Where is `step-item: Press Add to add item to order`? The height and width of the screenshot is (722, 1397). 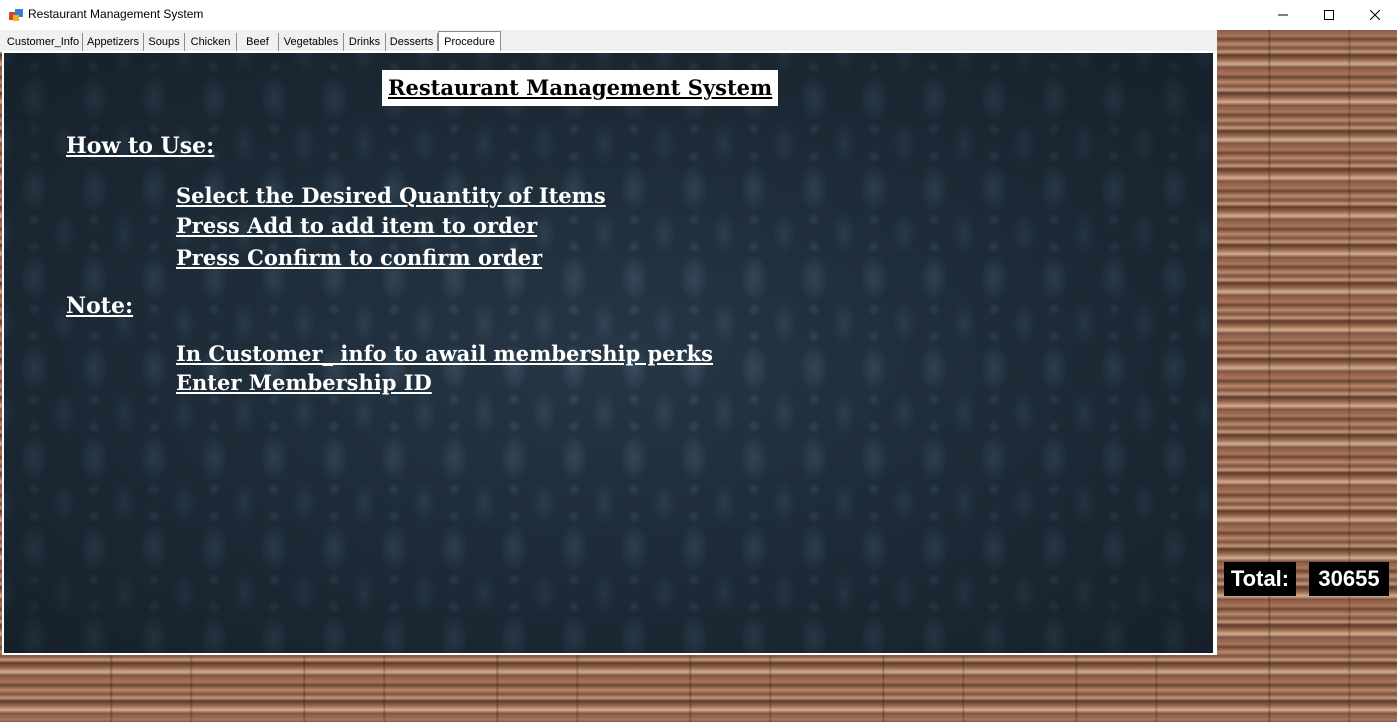 step-item: Press Add to add item to order is located at coordinates (357, 225).